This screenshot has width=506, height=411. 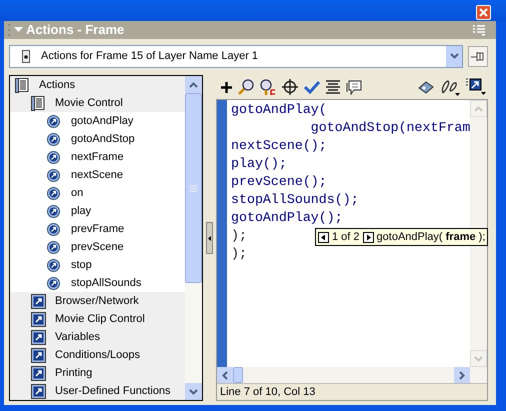 I want to click on menu-icon, so click(x=479, y=30).